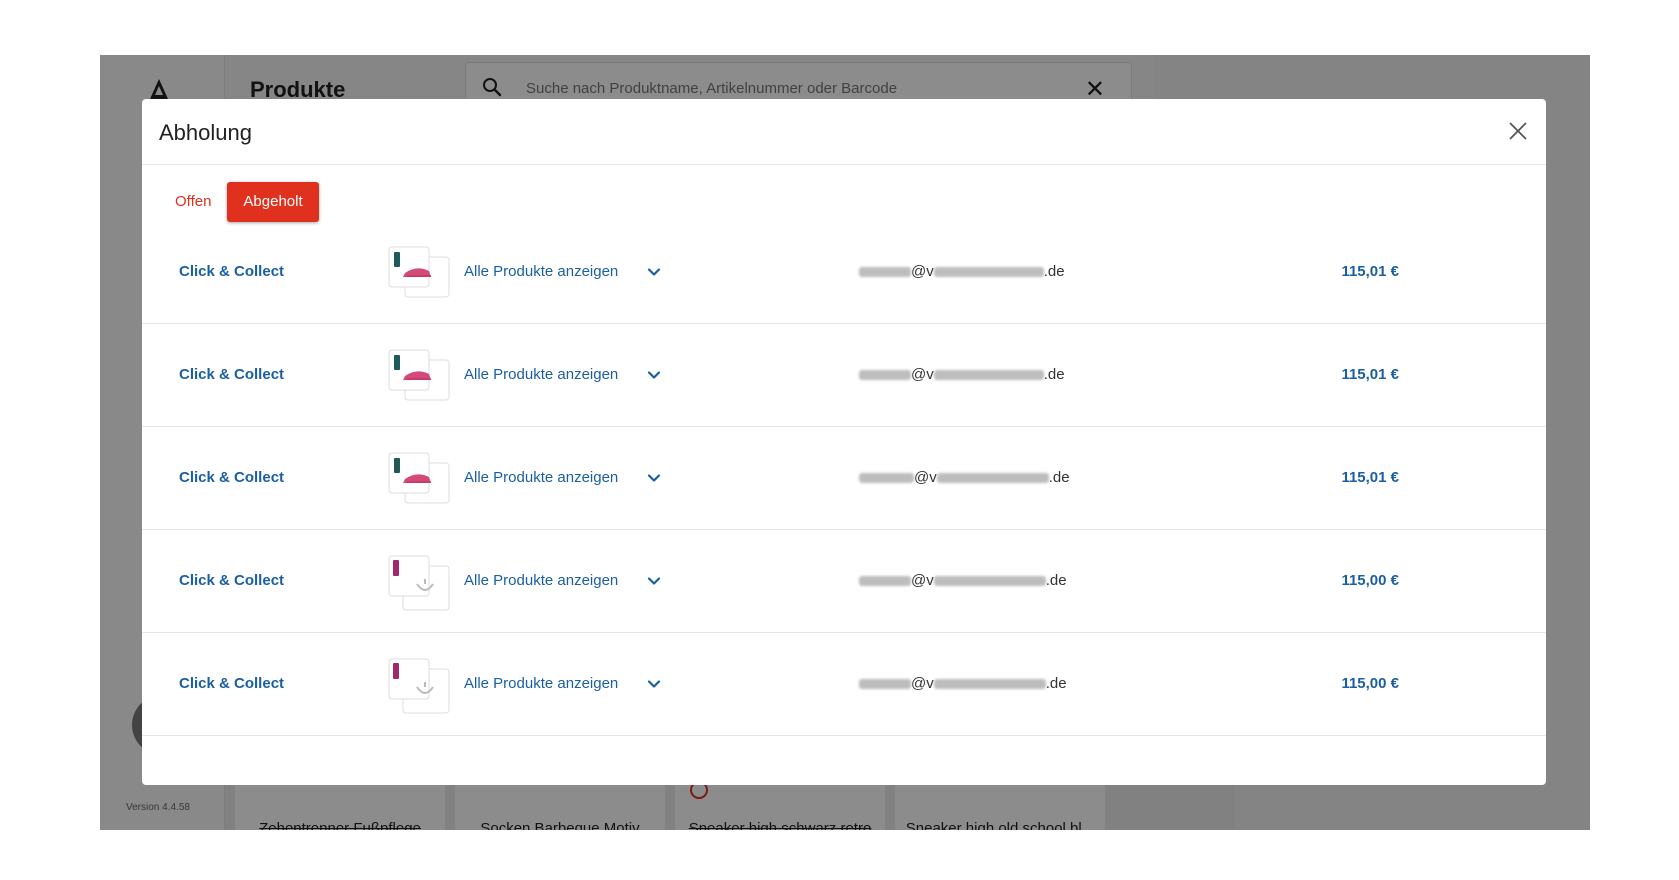 The width and height of the screenshot is (1679, 880). I want to click on order-row, so click(844, 760).